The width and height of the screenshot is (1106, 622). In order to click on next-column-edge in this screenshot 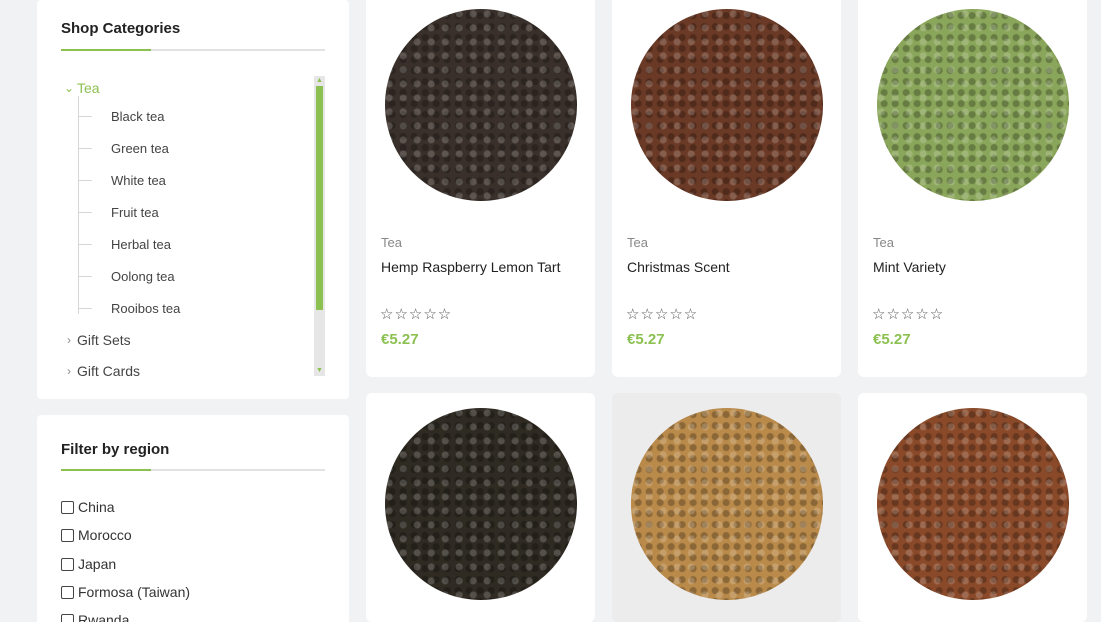, I will do `click(1103, 311)`.